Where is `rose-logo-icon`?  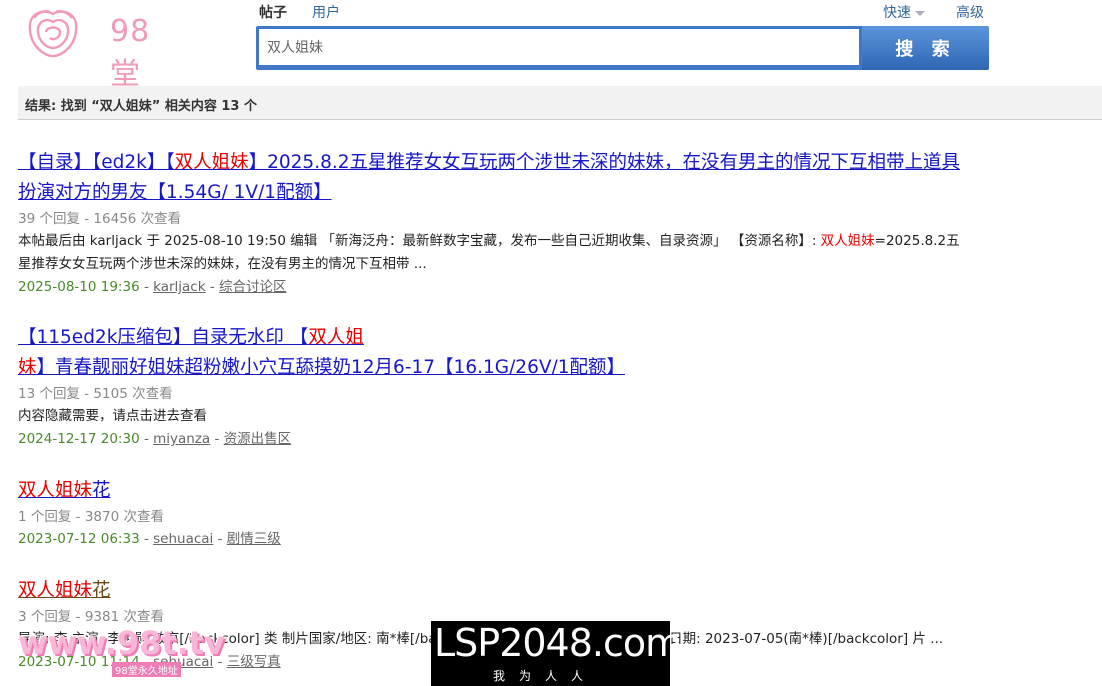
rose-logo-icon is located at coordinates (53, 34).